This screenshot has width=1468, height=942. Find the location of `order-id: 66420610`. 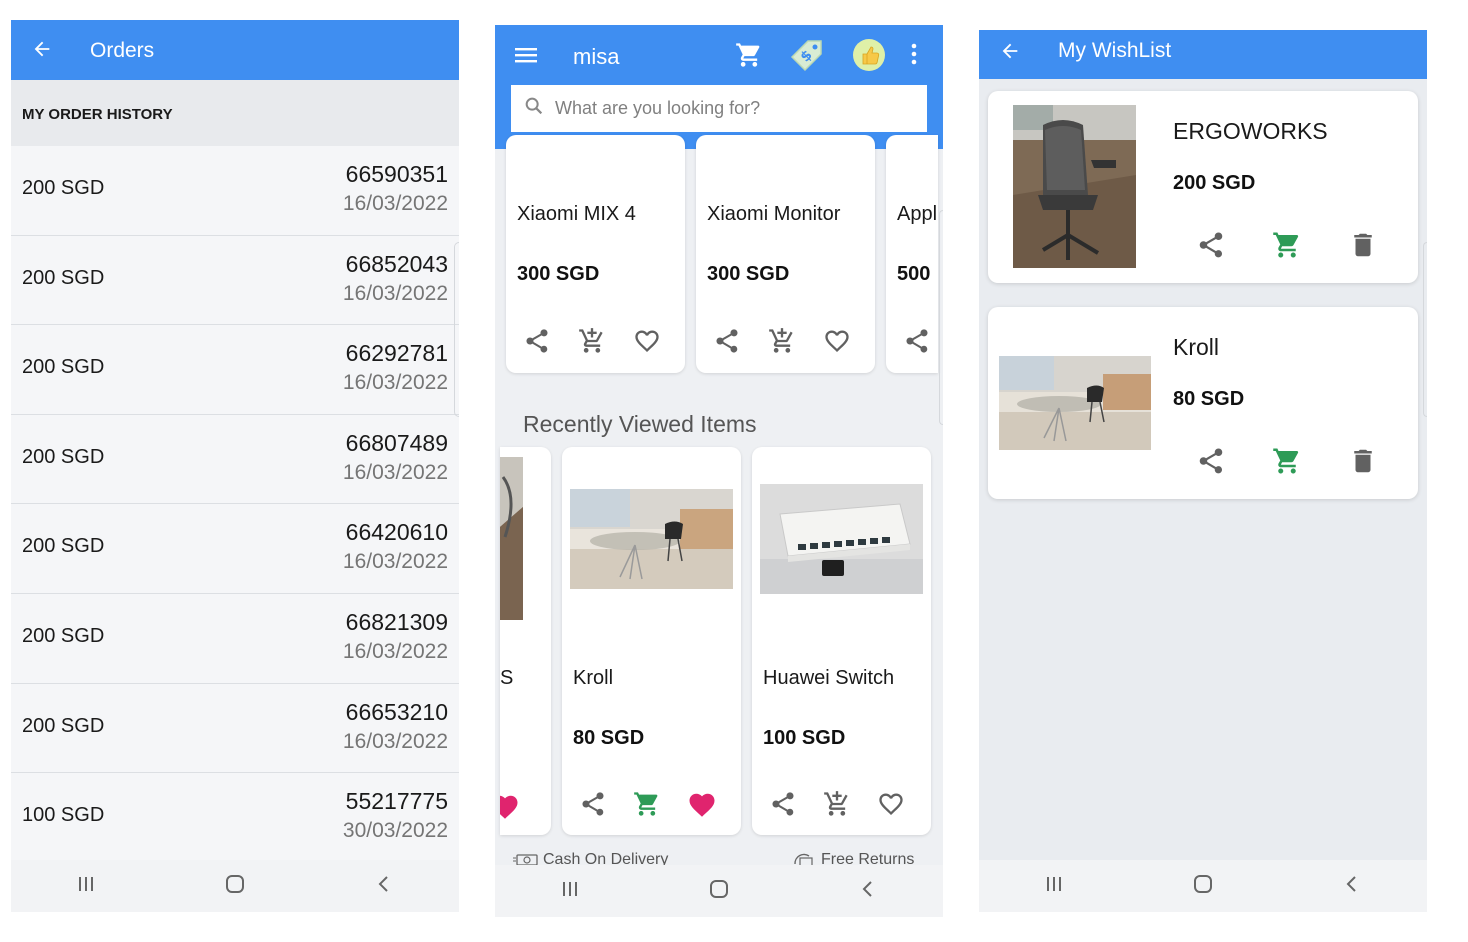

order-id: 66420610 is located at coordinates (396, 532).